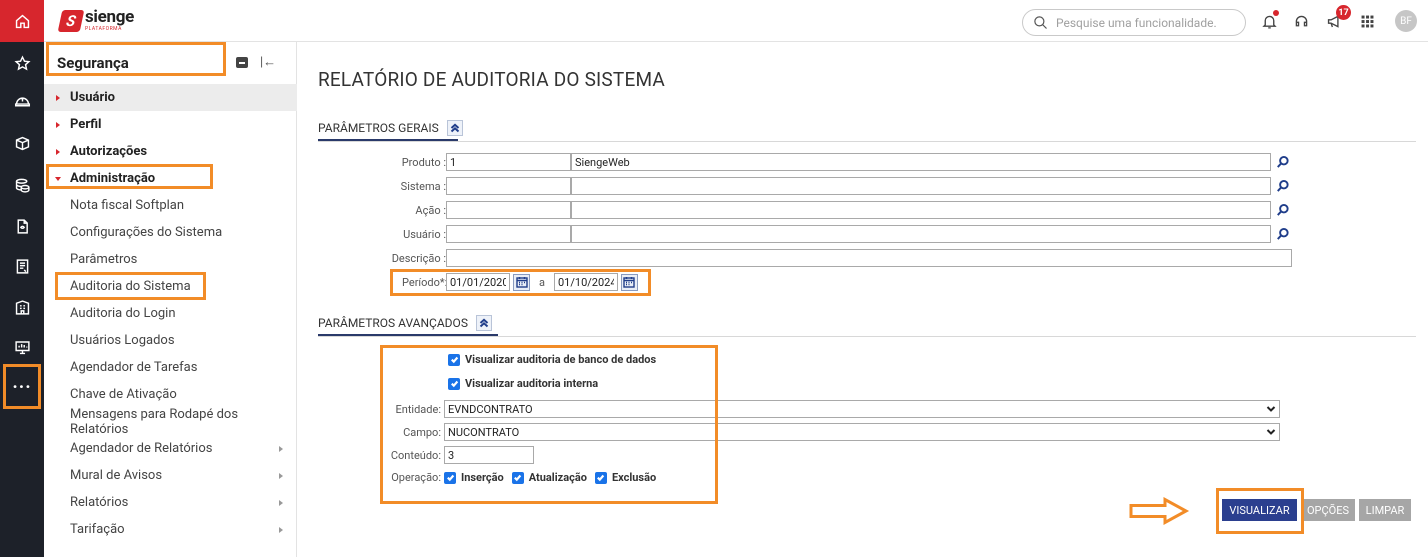 The height and width of the screenshot is (557, 1428). What do you see at coordinates (170, 475) in the screenshot?
I see `sidebar-item-mural-avisos: Mural de Avisos` at bounding box center [170, 475].